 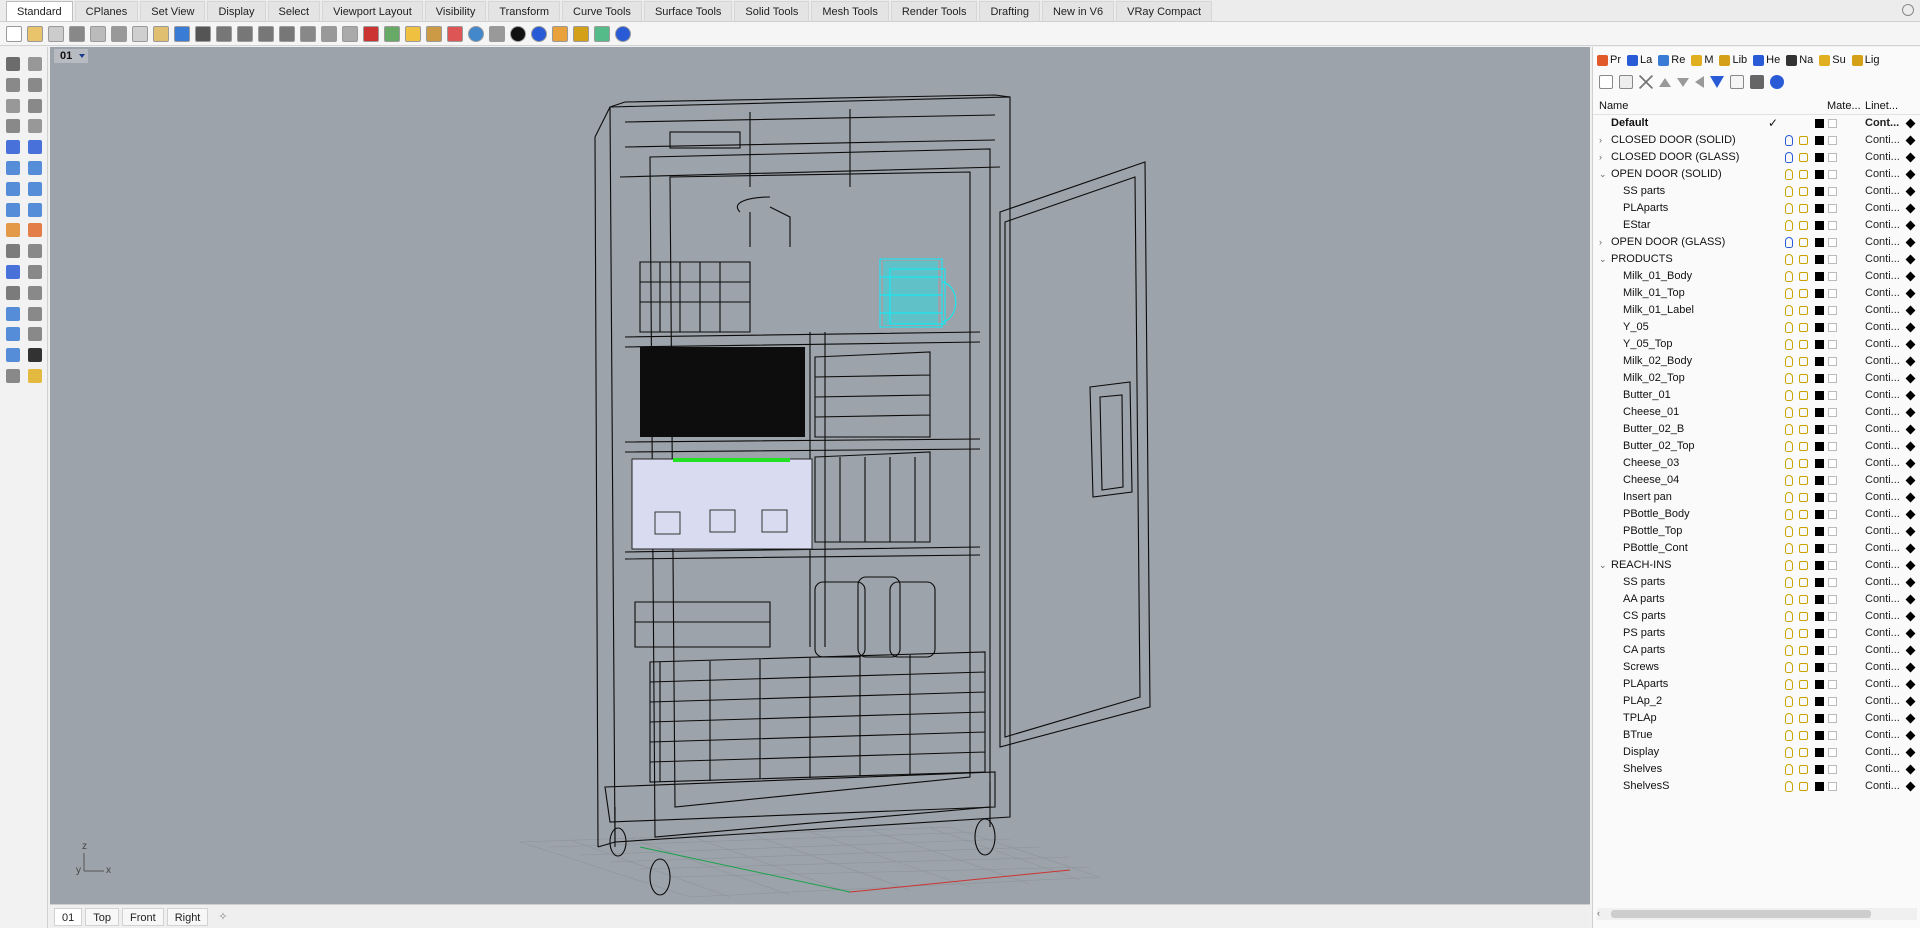 What do you see at coordinates (1642, 769) in the screenshot?
I see `layer-name: Shelves` at bounding box center [1642, 769].